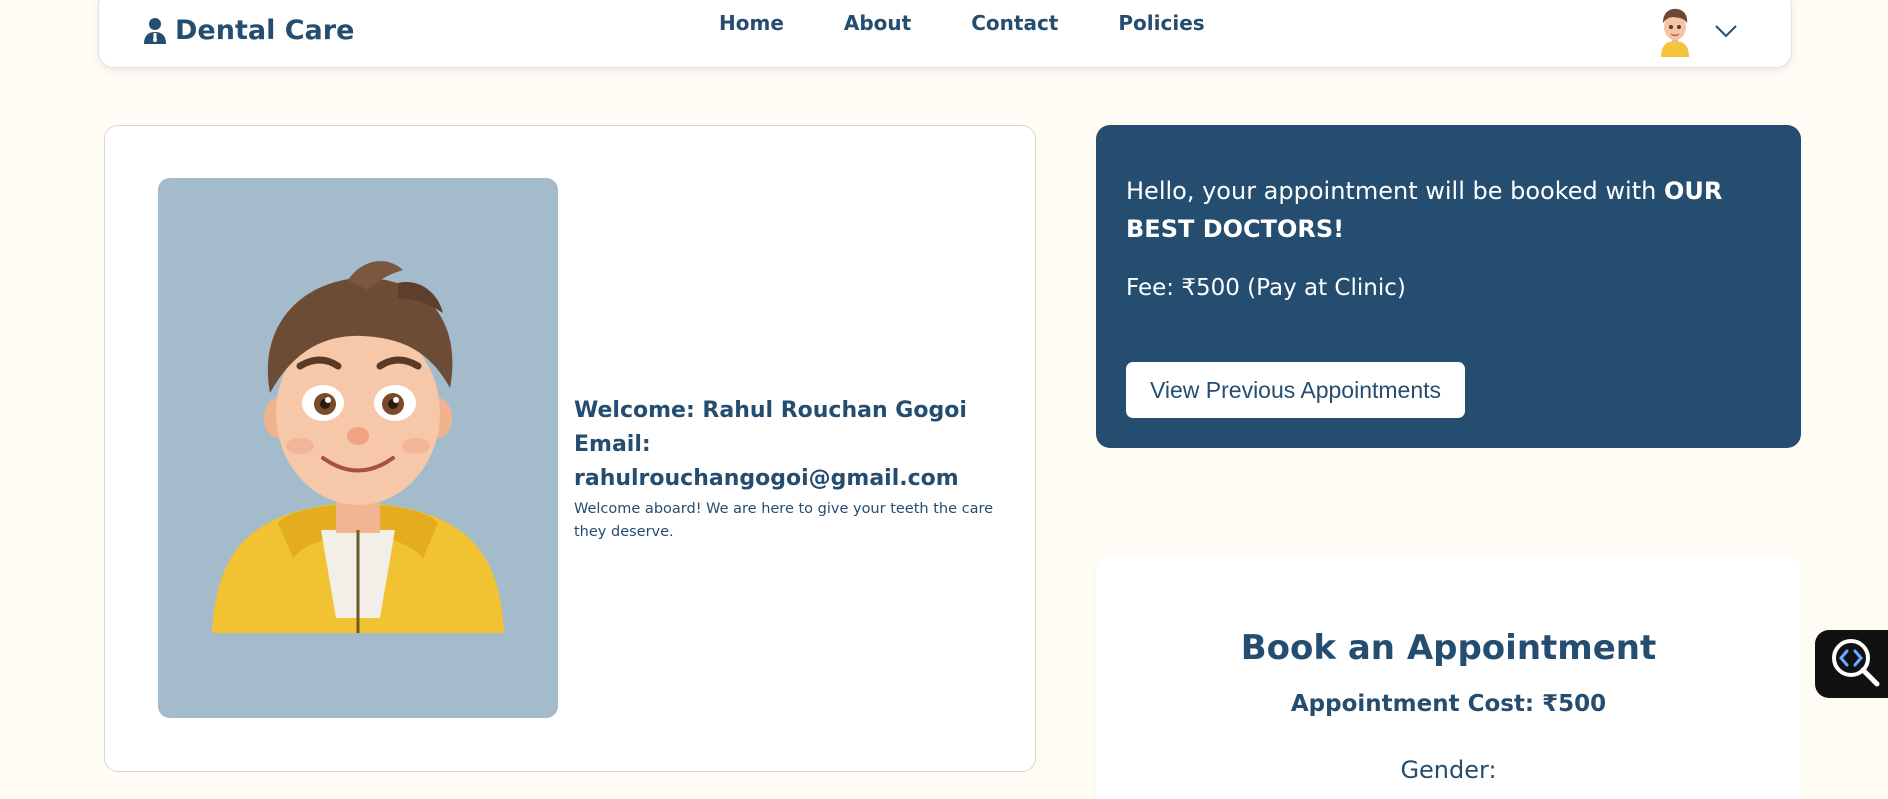 This screenshot has width=1888, height=799. Describe the element at coordinates (877, 23) in the screenshot. I see `nav-link-about: About` at that location.